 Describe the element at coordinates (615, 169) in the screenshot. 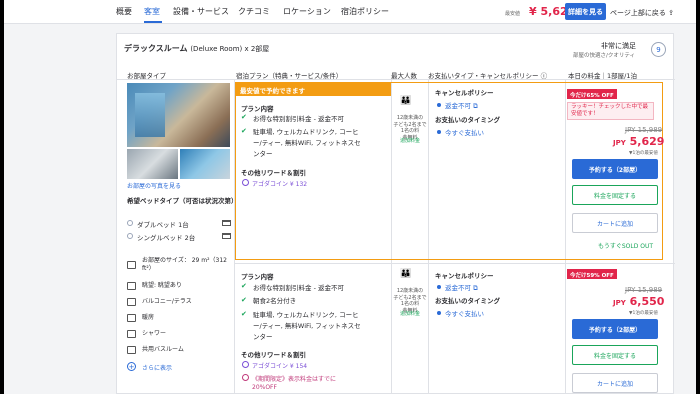

I see `plan-1-book-button: 予約する（2部屋）` at that location.